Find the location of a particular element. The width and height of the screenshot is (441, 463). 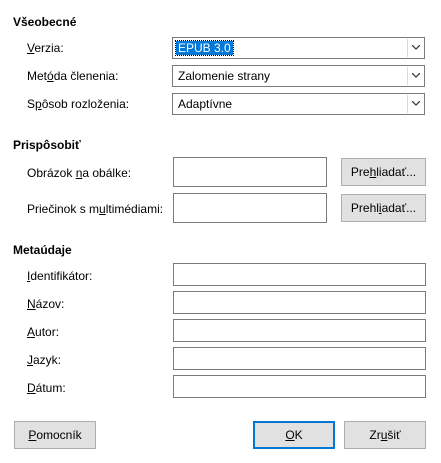

language-field is located at coordinates (299, 358).